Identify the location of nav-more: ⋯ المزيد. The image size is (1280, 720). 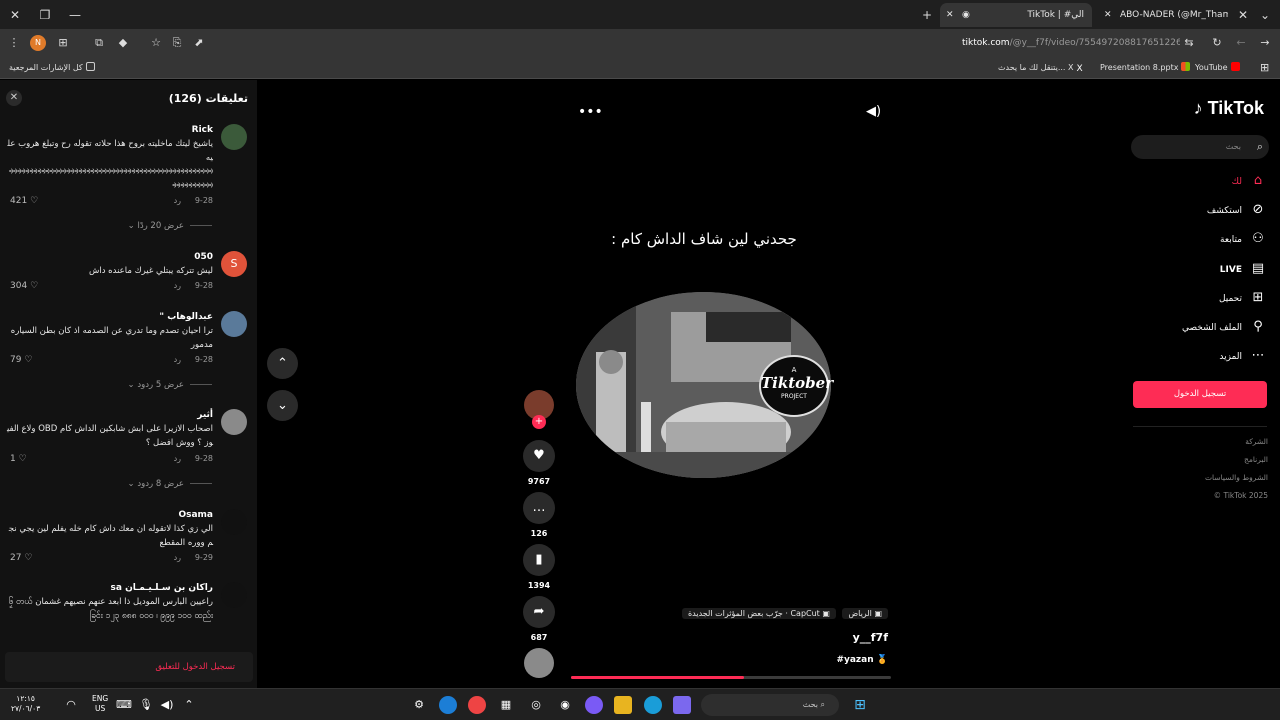
(1196, 356).